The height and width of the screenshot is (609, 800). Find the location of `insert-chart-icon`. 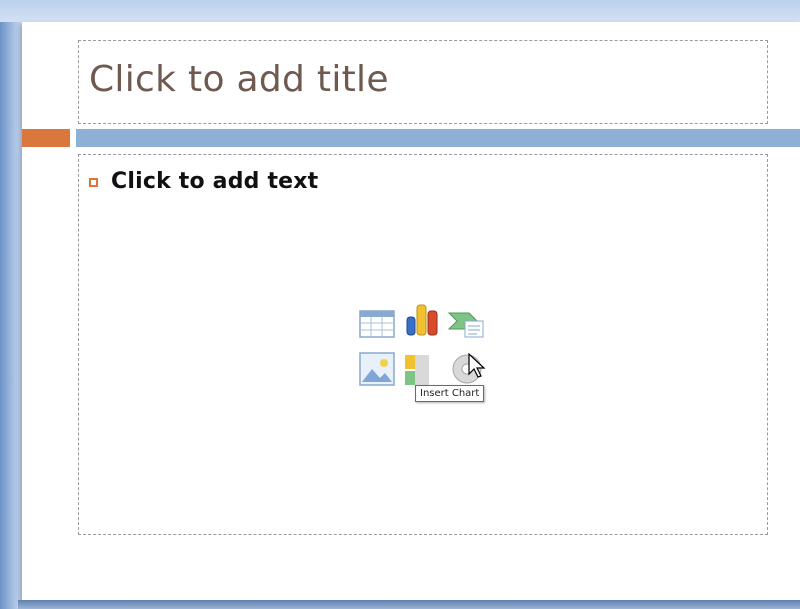

insert-chart-icon is located at coordinates (423, 319).